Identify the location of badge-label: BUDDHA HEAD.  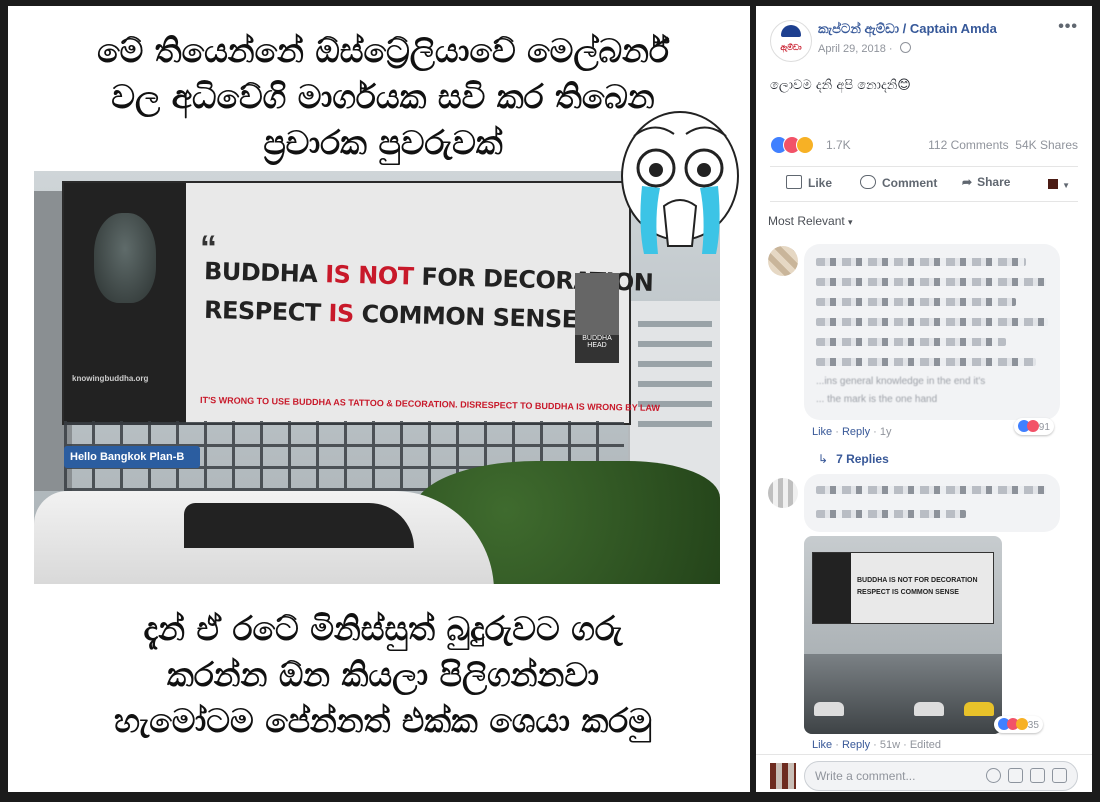
(597, 342).